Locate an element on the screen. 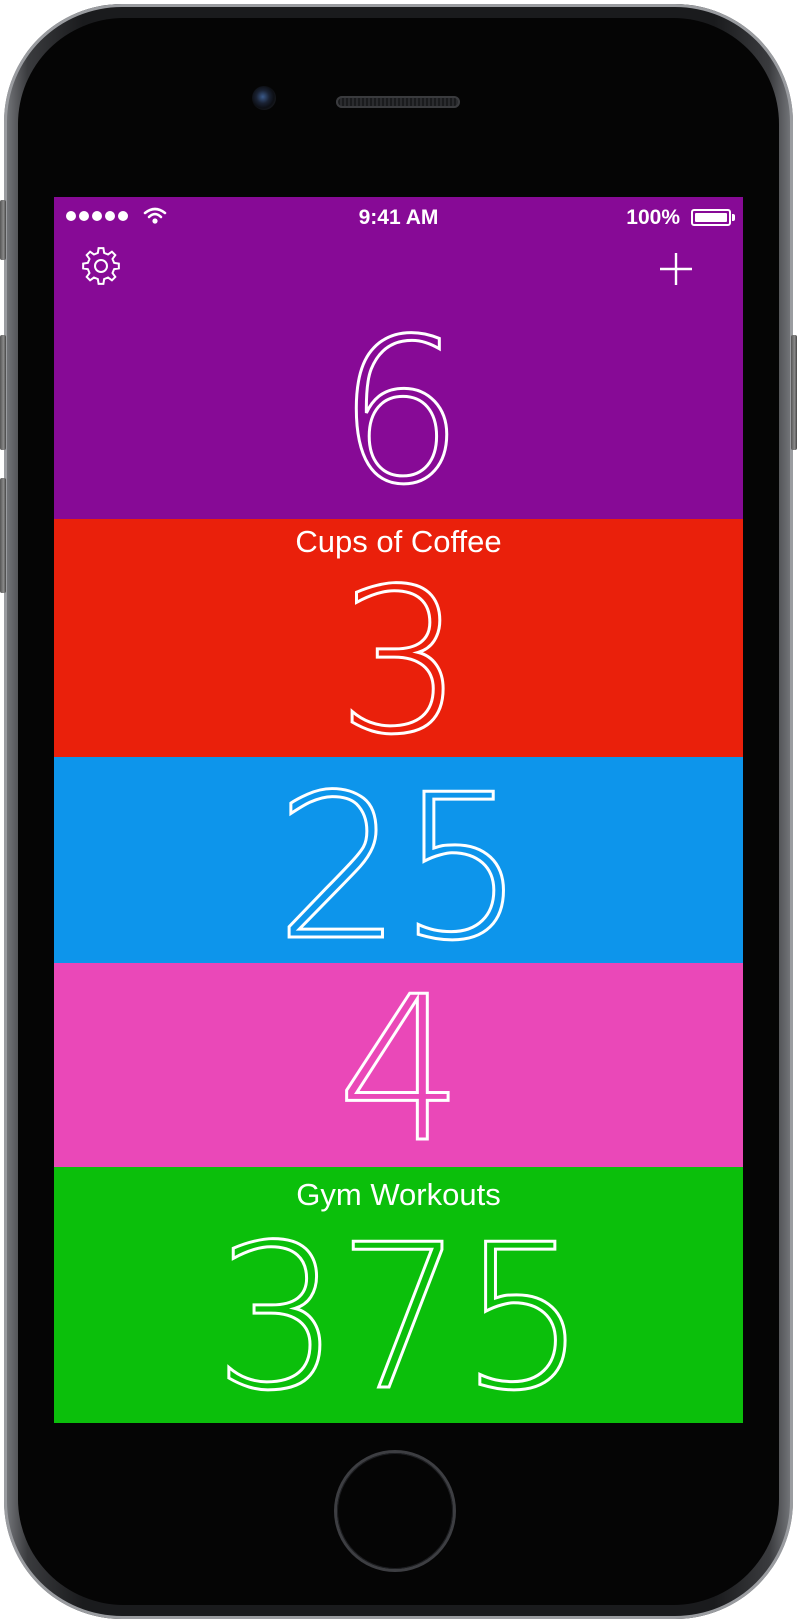  counter-value: 3 is located at coordinates (400, 662).